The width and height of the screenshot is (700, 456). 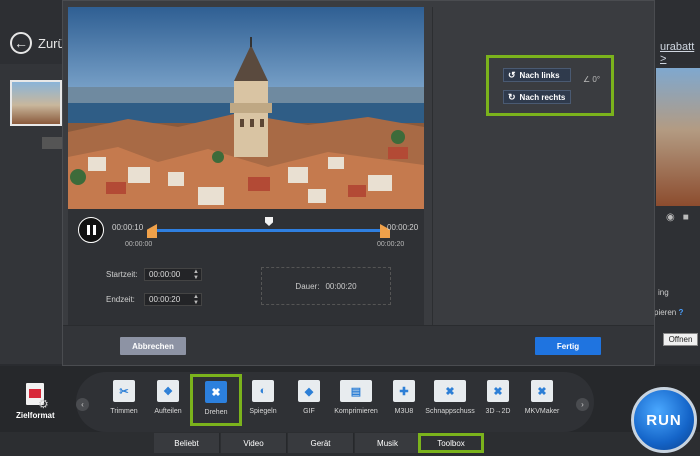 What do you see at coordinates (450, 391) in the screenshot?
I see `snapshot-icon: ✖` at bounding box center [450, 391].